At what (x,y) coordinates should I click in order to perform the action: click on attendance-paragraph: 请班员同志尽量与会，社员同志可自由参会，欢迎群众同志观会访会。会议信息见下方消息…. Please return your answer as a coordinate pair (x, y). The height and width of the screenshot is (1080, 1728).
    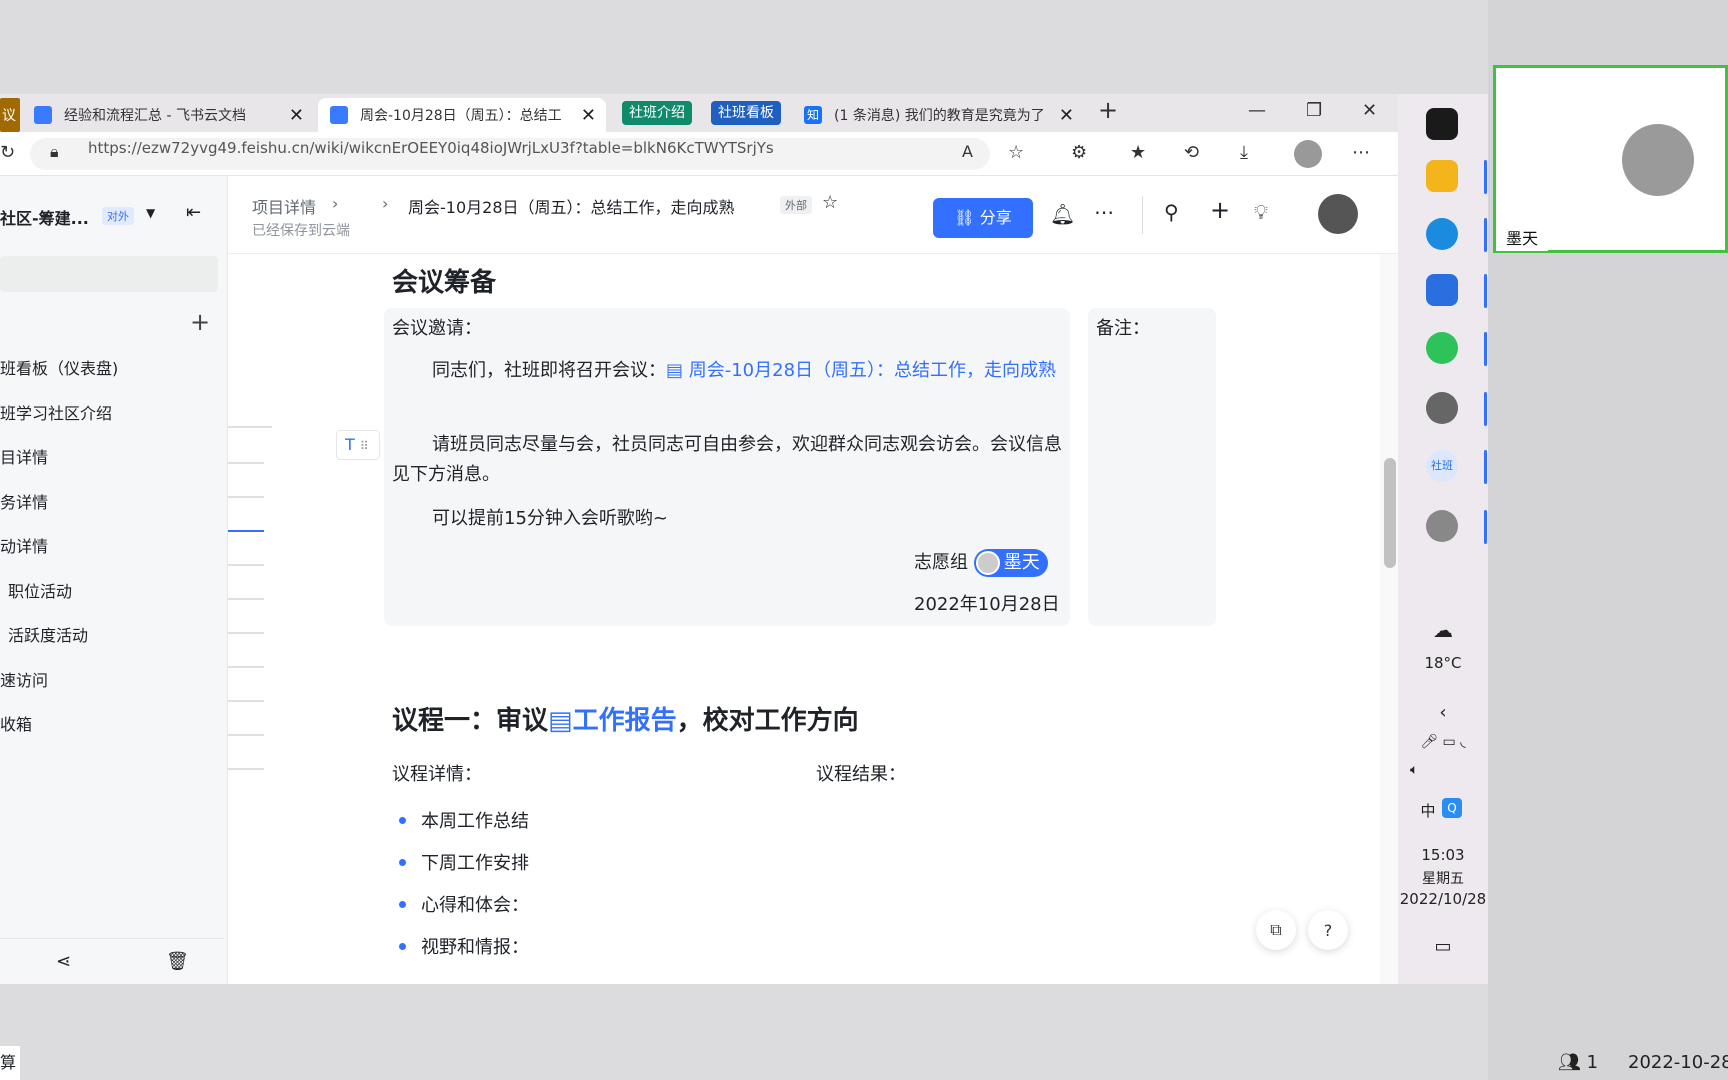
    Looking at the image, I should click on (727, 460).